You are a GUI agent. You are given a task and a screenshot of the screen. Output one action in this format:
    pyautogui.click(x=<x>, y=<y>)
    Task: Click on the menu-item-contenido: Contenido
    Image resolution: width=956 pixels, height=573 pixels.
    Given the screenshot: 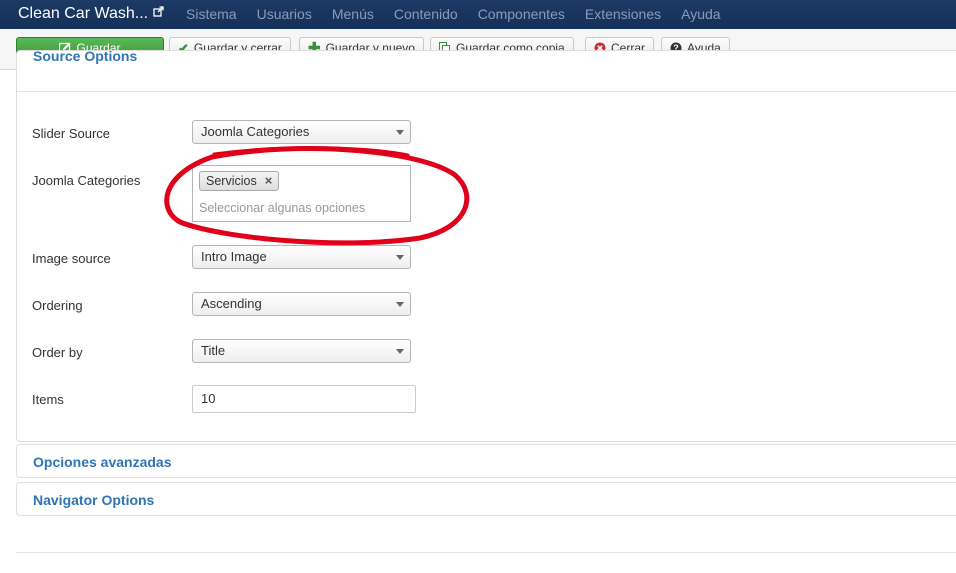 What is the action you would take?
    pyautogui.click(x=426, y=14)
    